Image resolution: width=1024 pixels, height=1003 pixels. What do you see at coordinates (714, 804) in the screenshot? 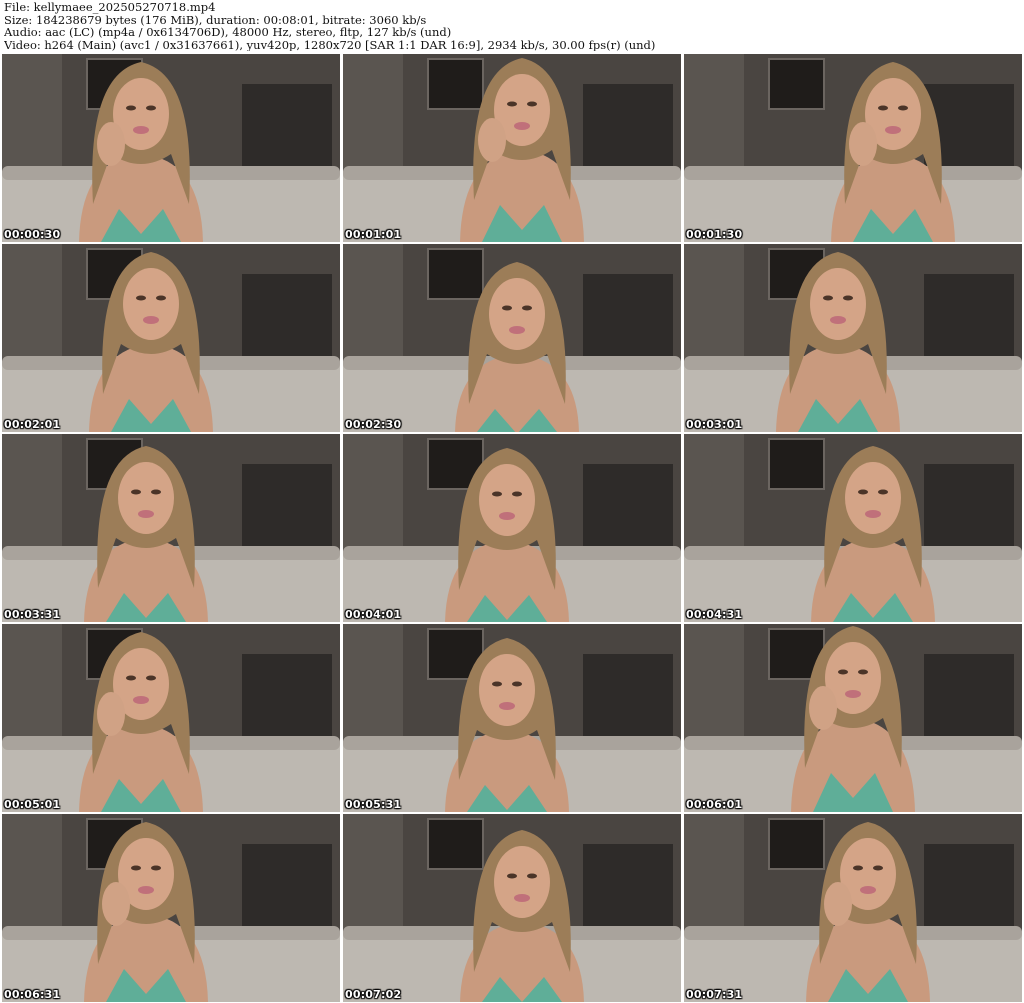
I see `thumbnail-timestamp: 00:06:01` at bounding box center [714, 804].